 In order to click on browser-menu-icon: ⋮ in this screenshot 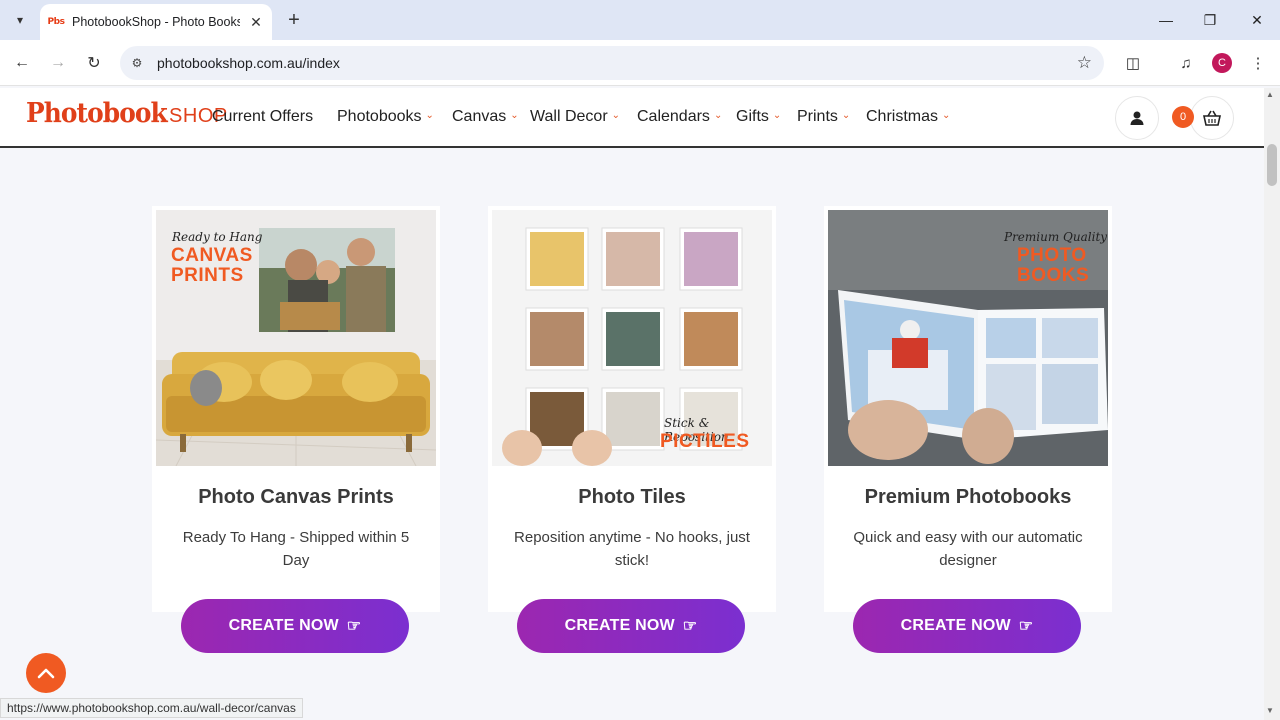, I will do `click(1258, 63)`.